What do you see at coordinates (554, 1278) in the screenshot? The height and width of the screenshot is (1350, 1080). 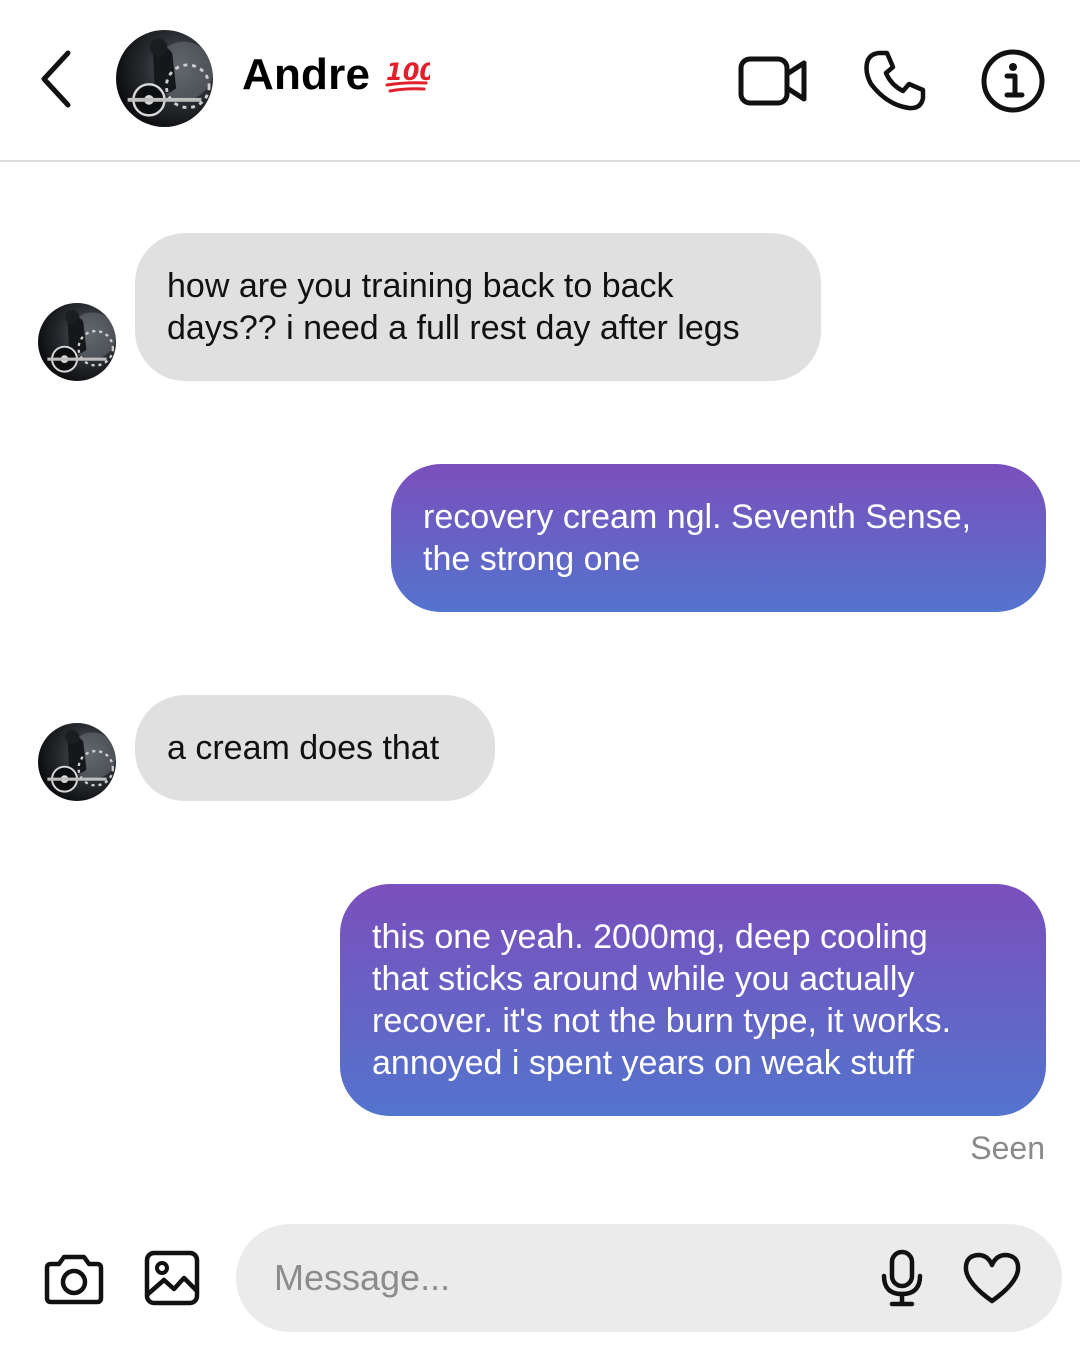 I see `message-input` at bounding box center [554, 1278].